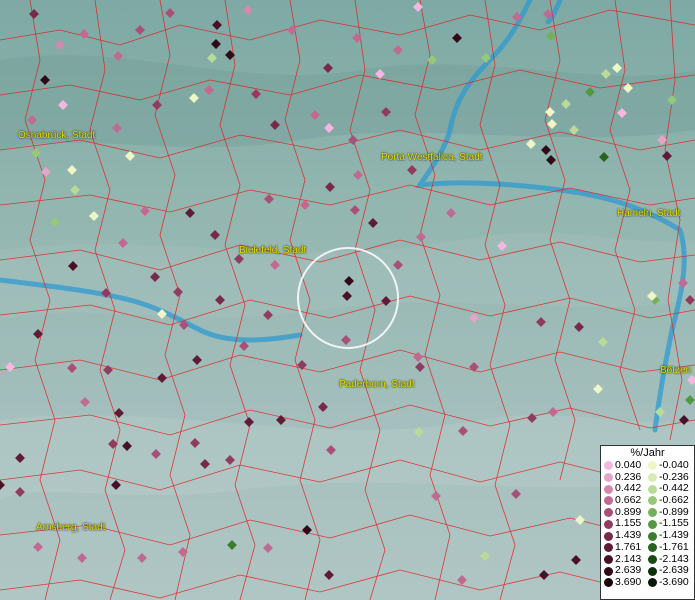 The image size is (695, 600). What do you see at coordinates (377, 384) in the screenshot?
I see `city-label-paderborn: Paderborn, Stadt` at bounding box center [377, 384].